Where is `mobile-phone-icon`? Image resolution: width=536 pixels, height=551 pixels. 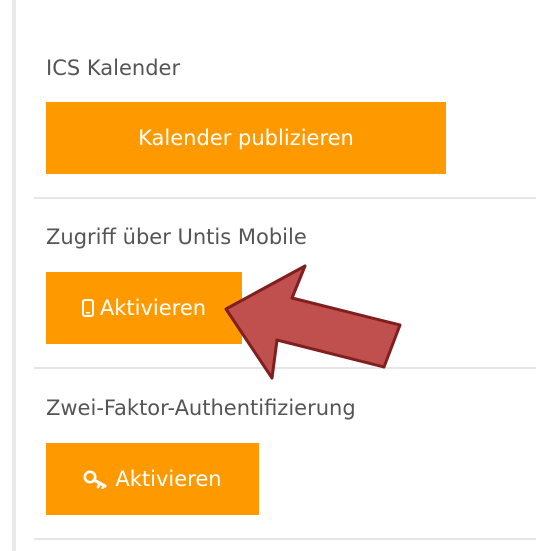 mobile-phone-icon is located at coordinates (87, 308).